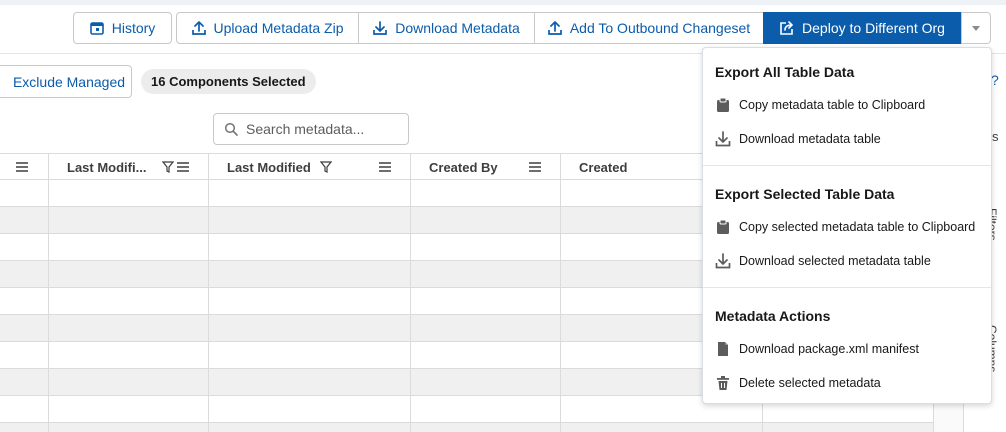 The height and width of the screenshot is (432, 1006). I want to click on exclude-managed-button: Exclude Managed, so click(66, 81).